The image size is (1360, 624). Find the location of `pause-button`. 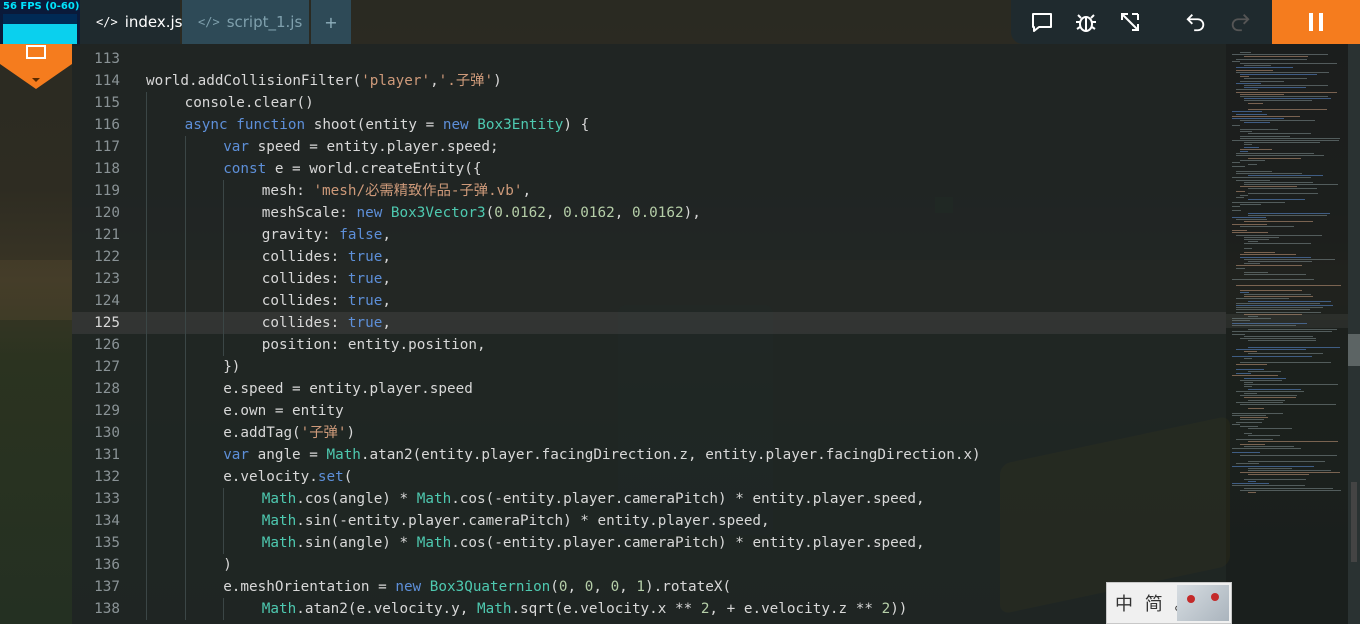

pause-button is located at coordinates (1316, 22).